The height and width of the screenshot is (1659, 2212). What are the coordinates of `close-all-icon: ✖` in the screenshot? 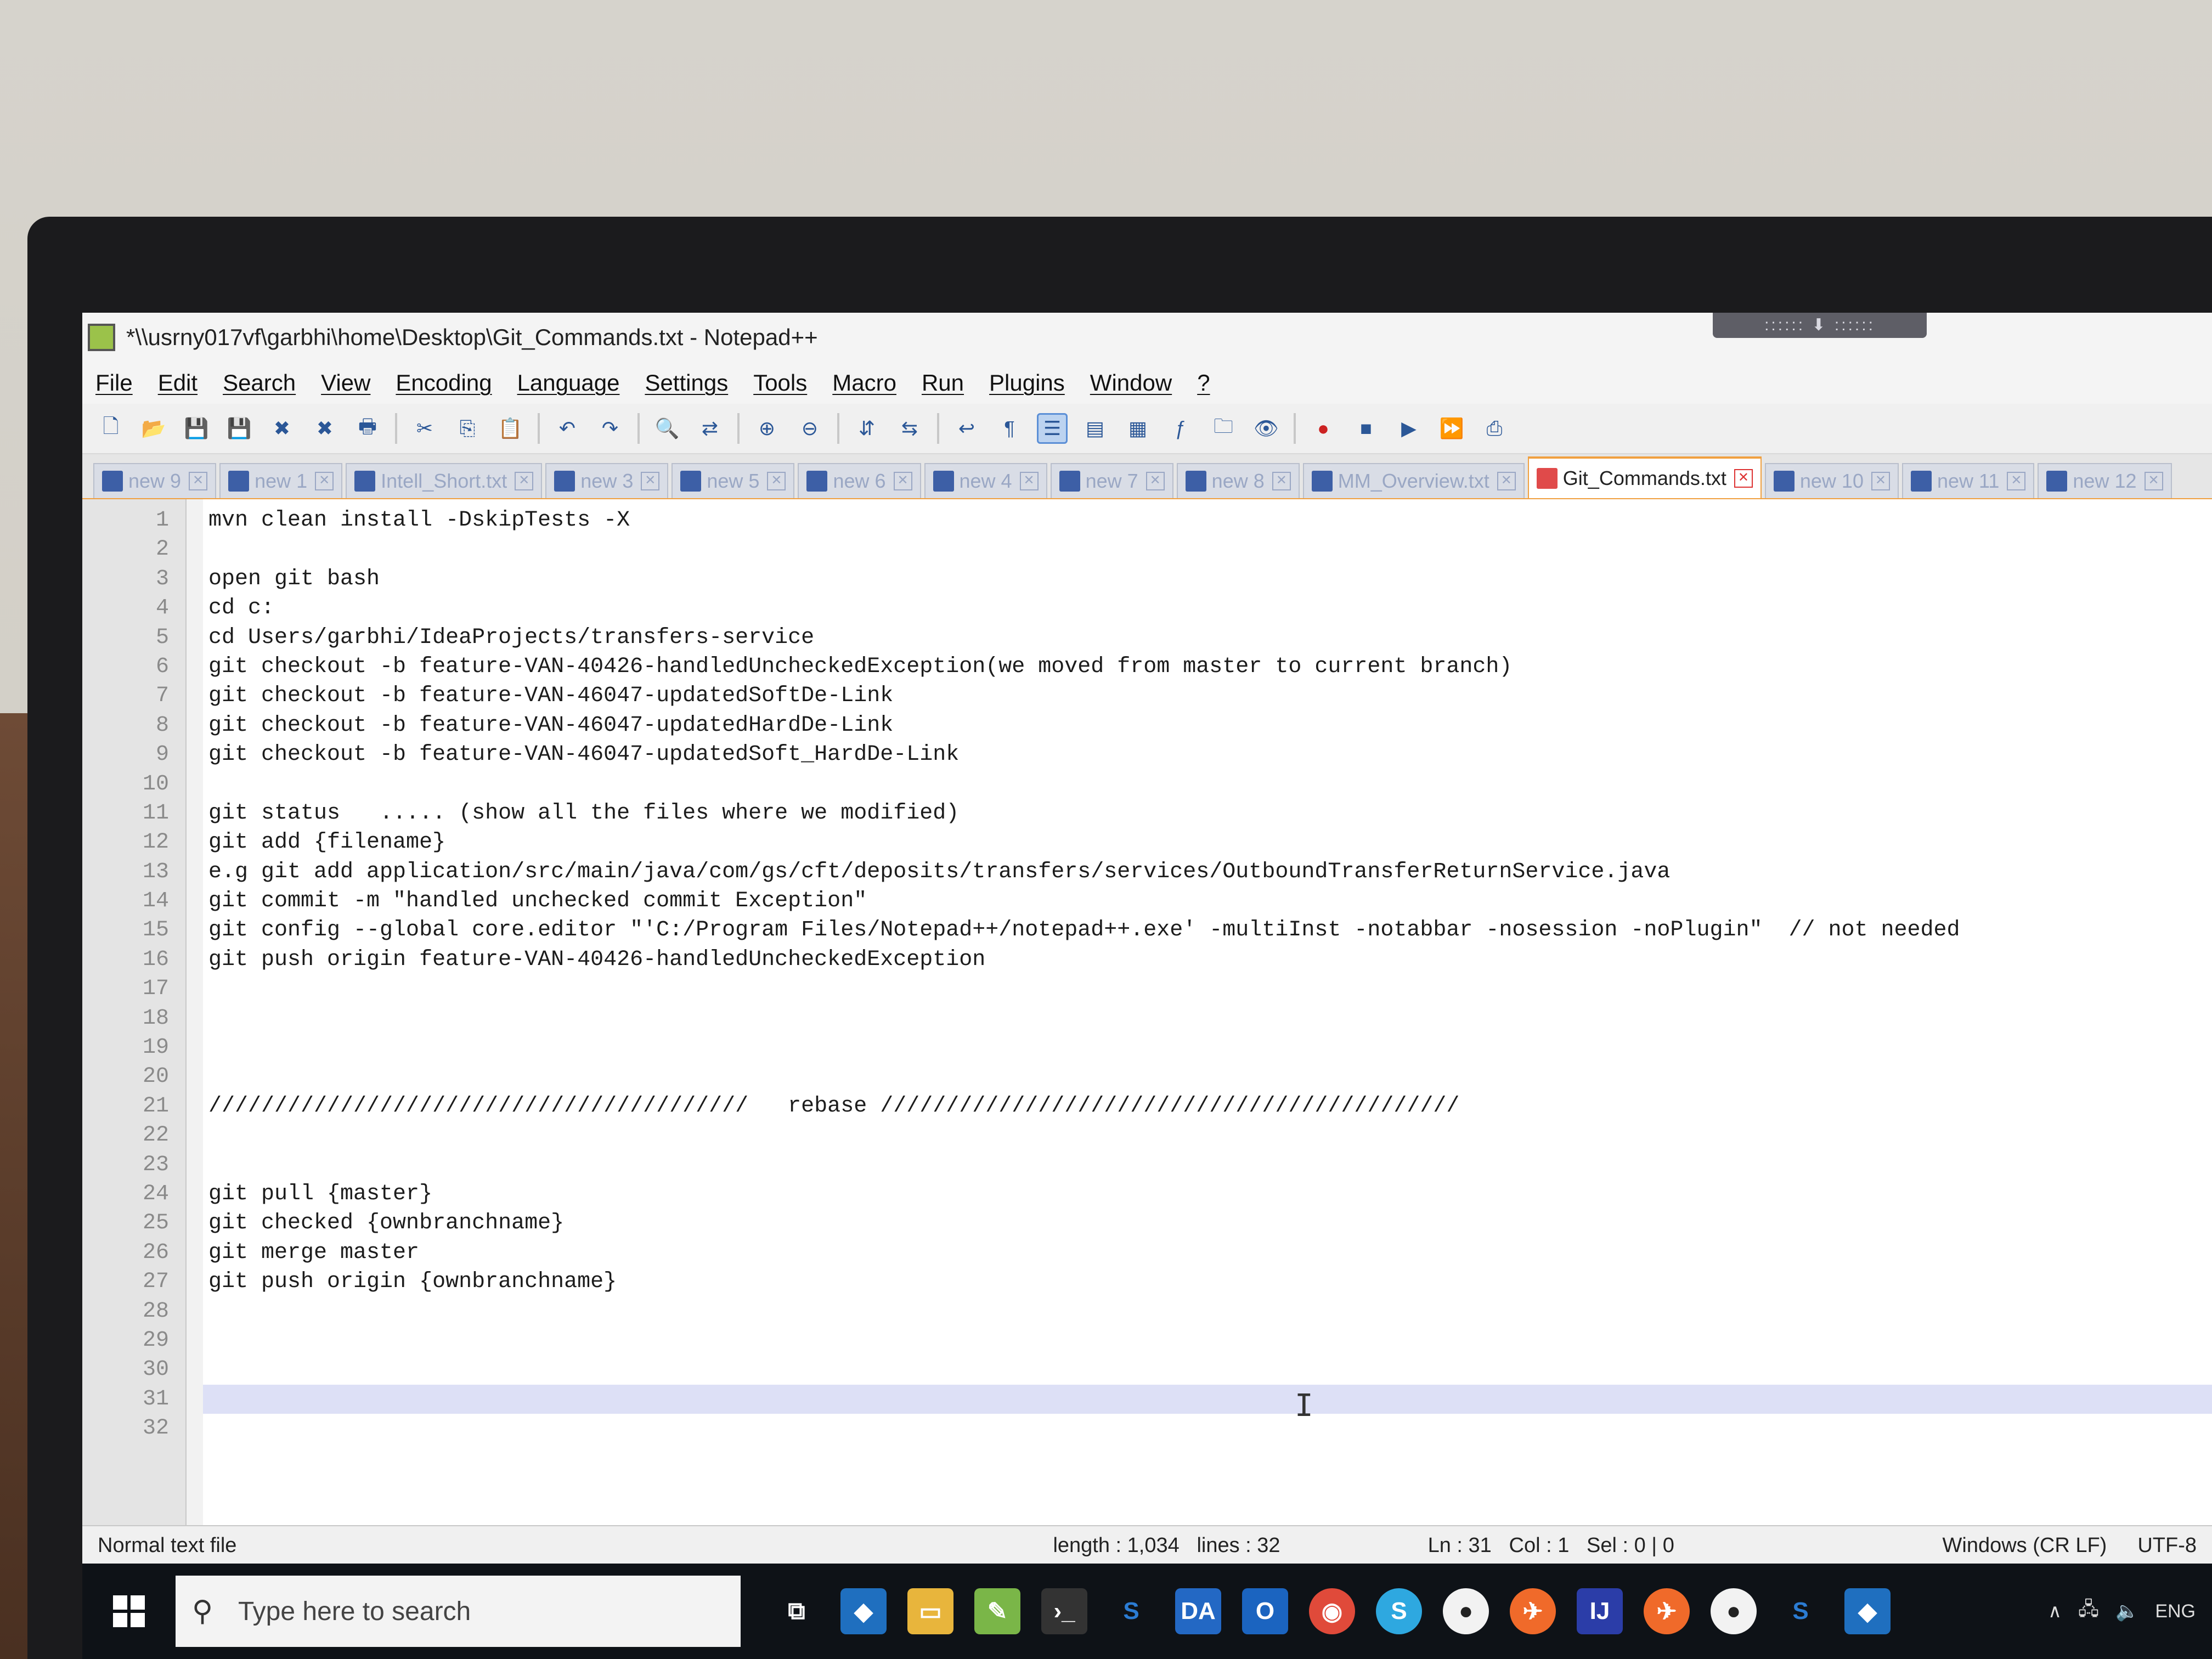 It's located at (325, 429).